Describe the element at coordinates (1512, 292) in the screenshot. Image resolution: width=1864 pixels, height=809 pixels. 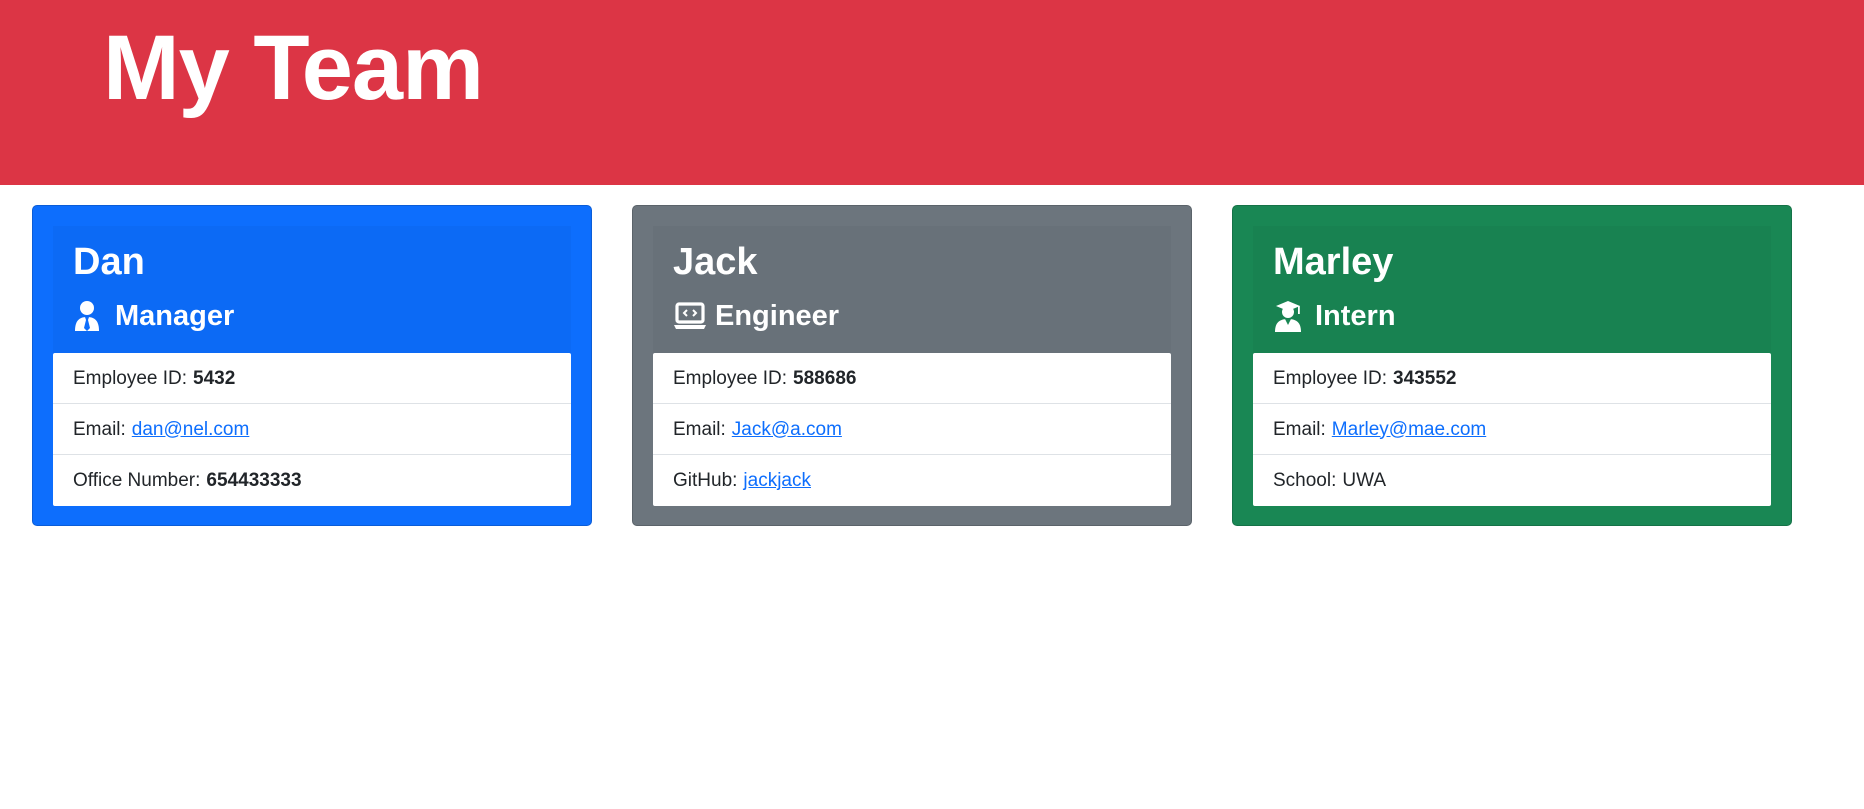
I see `card-header: Marley Intern` at that location.